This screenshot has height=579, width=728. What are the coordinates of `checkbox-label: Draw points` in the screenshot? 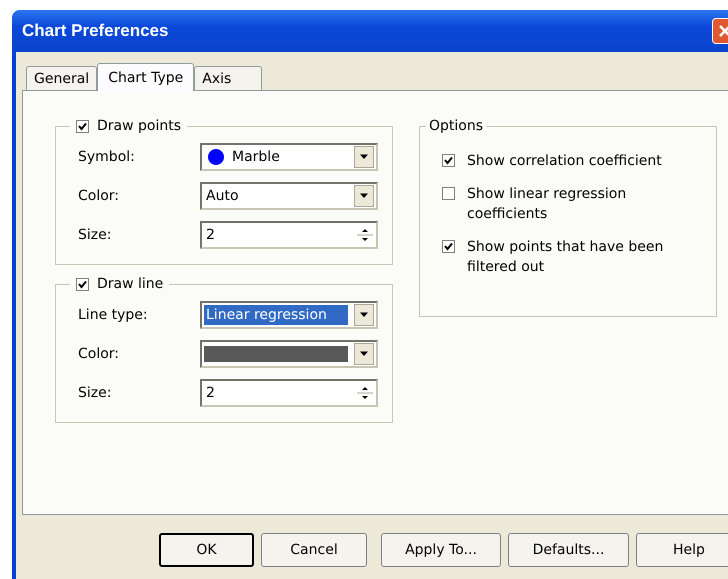 It's located at (139, 126).